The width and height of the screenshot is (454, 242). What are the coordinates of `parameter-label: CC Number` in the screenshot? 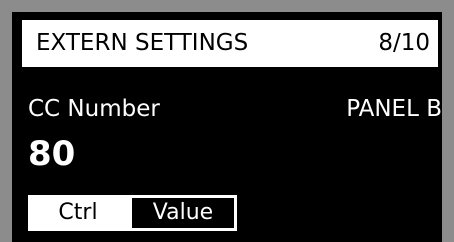 It's located at (94, 109).